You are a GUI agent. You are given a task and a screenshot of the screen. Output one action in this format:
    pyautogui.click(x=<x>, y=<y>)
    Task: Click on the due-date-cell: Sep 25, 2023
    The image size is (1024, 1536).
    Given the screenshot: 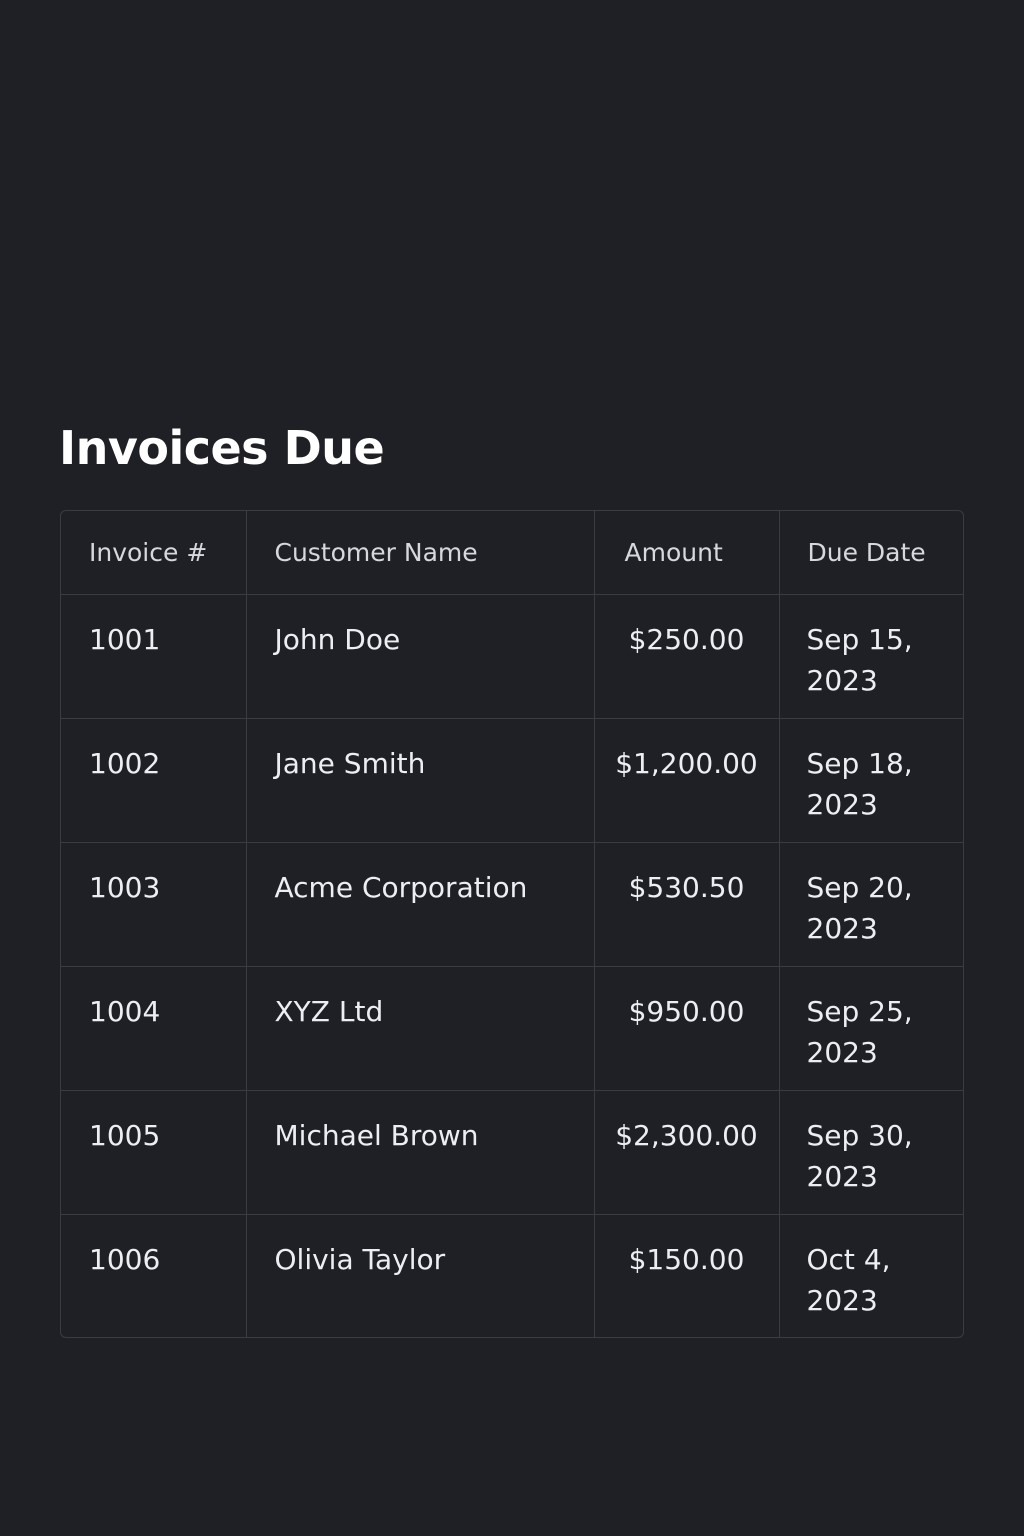 What is the action you would take?
    pyautogui.click(x=871, y=1028)
    